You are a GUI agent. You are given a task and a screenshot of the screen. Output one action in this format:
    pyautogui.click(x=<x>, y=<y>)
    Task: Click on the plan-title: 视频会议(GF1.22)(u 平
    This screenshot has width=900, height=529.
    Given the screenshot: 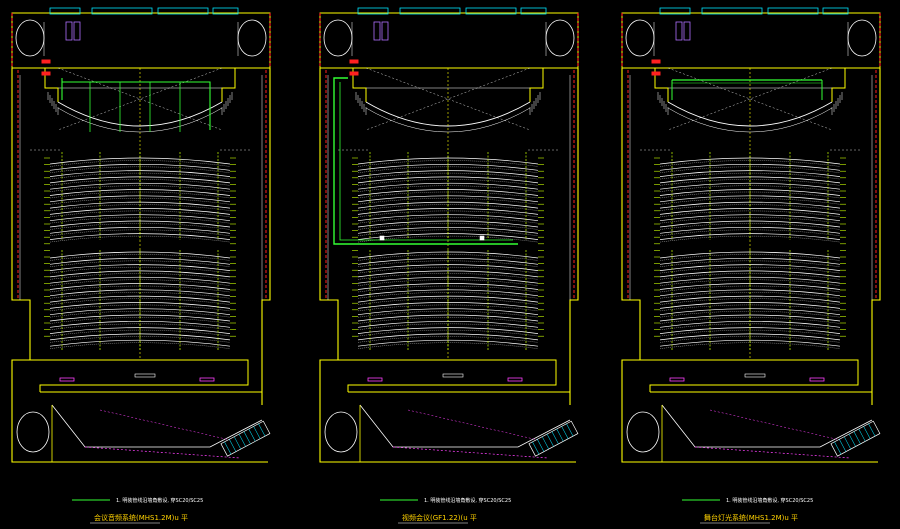 What is the action you would take?
    pyautogui.click(x=439, y=517)
    